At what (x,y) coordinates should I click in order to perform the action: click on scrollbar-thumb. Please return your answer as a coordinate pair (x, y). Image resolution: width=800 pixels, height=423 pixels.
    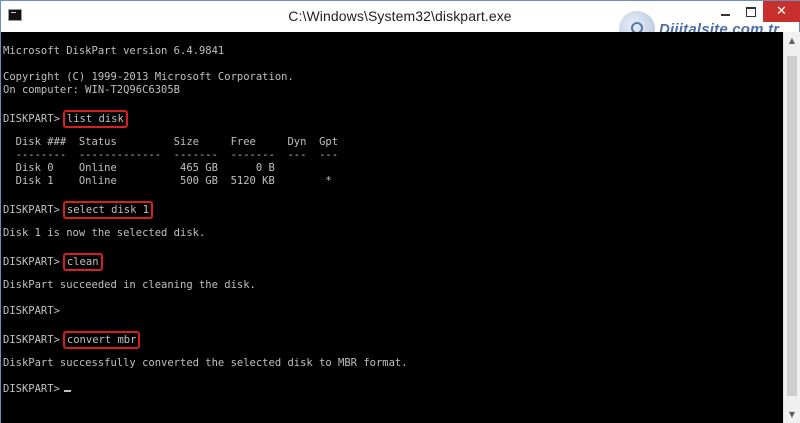
    Looking at the image, I should click on (792, 226).